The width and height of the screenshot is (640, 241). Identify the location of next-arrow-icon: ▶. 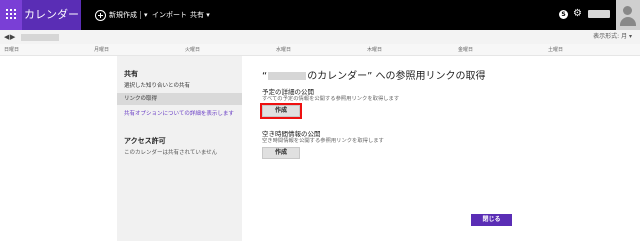
(12, 37).